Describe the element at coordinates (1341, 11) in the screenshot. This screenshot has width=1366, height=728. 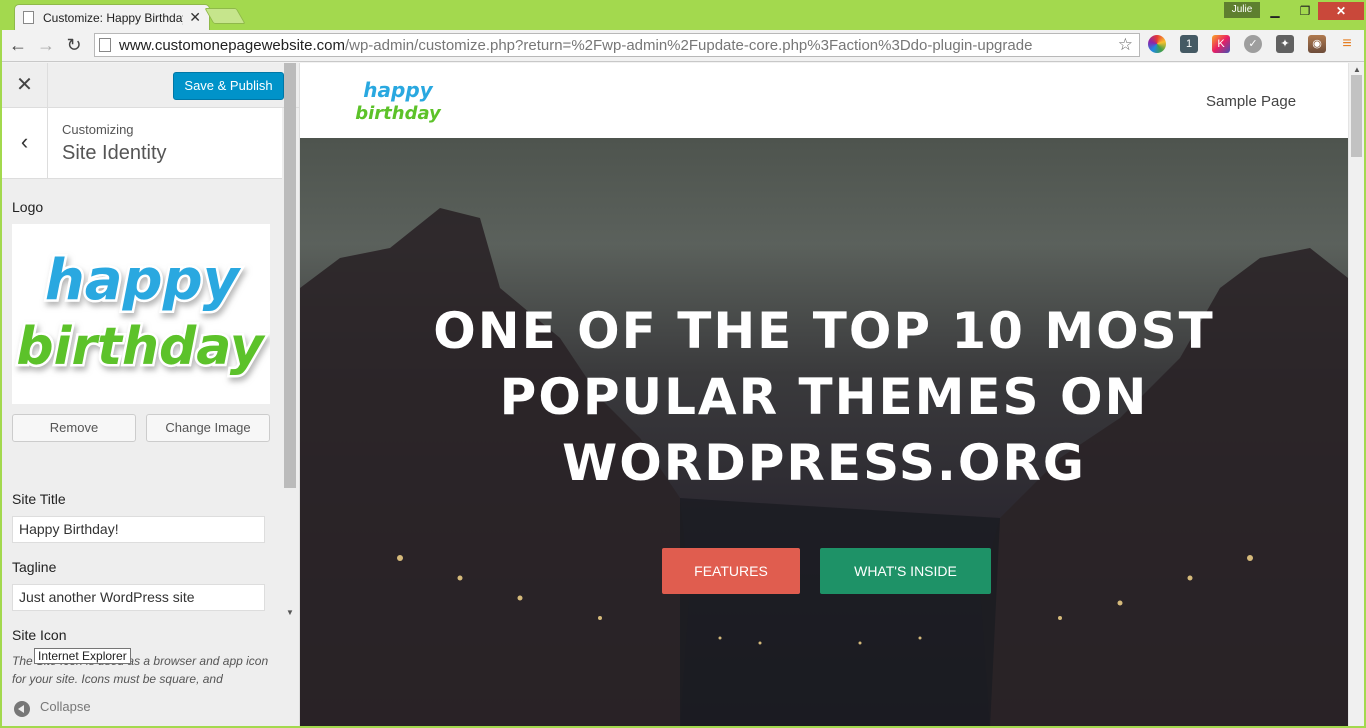
I see `window-close-icon: ✕` at that location.